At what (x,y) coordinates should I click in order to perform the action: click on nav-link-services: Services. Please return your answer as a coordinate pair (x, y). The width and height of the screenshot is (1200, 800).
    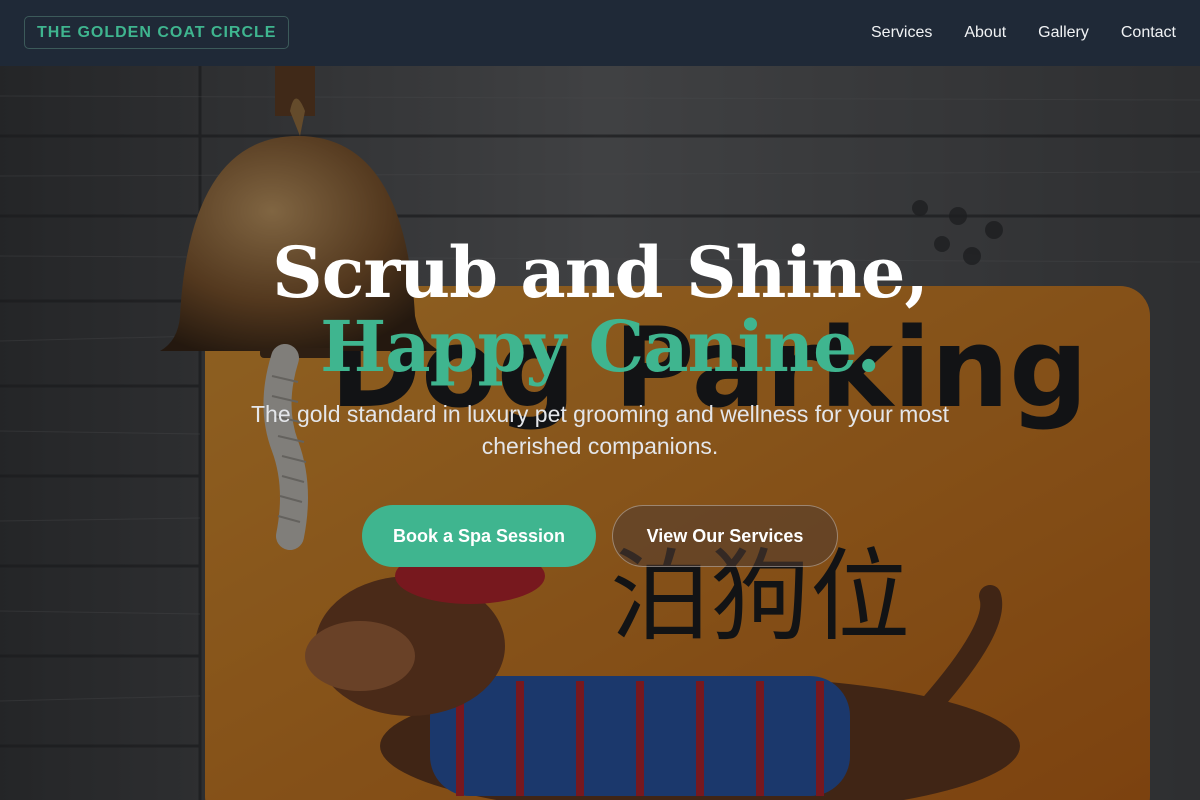
    Looking at the image, I should click on (901, 33).